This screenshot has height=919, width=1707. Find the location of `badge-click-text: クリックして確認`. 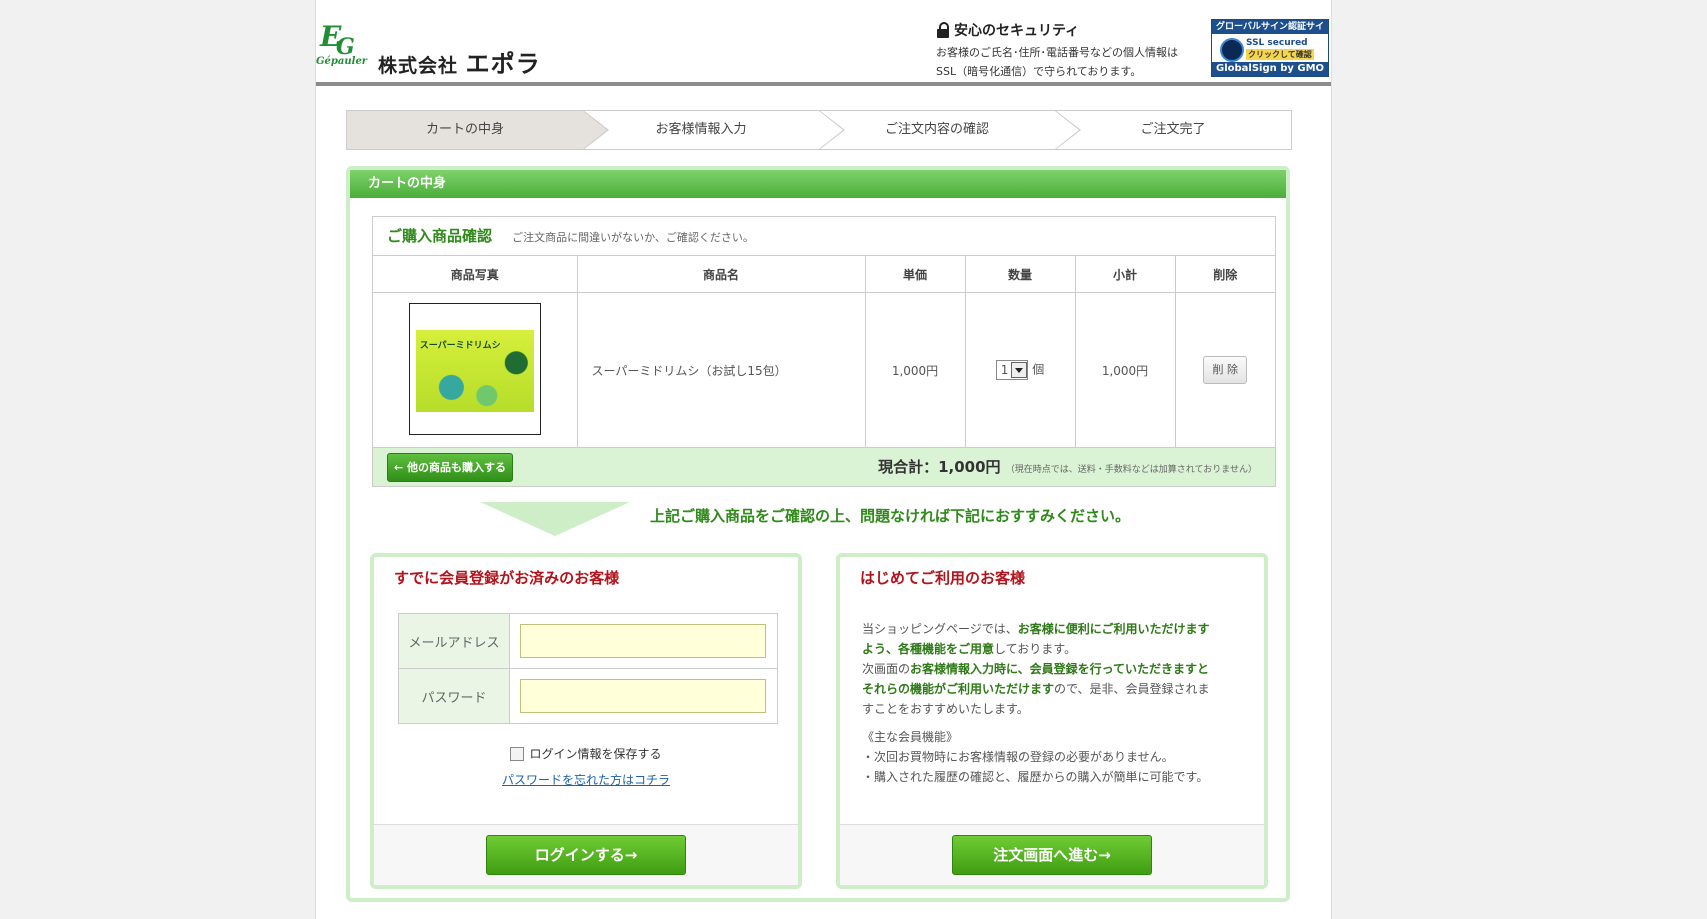

badge-click-text: クリックして確認 is located at coordinates (1280, 54).